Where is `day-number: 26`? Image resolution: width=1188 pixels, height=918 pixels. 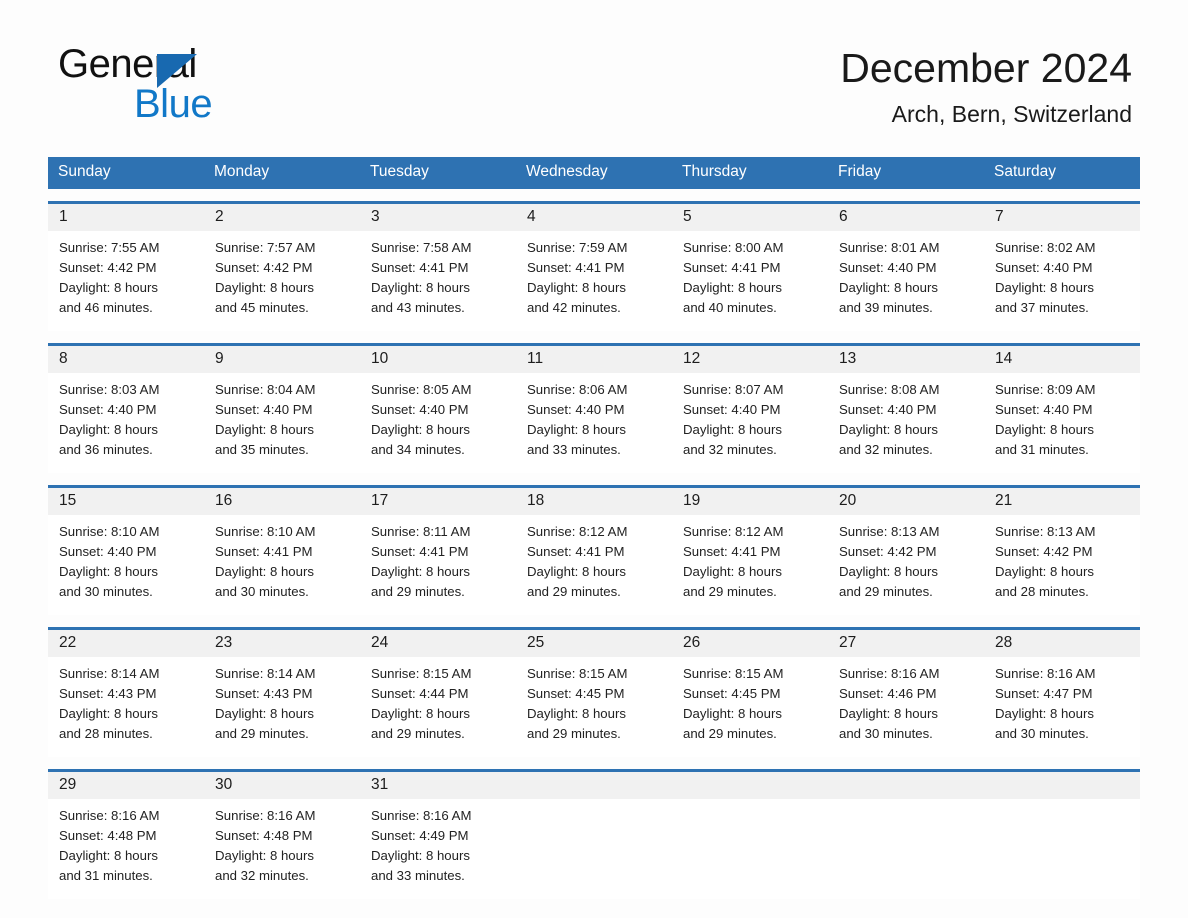 day-number: 26 is located at coordinates (750, 643).